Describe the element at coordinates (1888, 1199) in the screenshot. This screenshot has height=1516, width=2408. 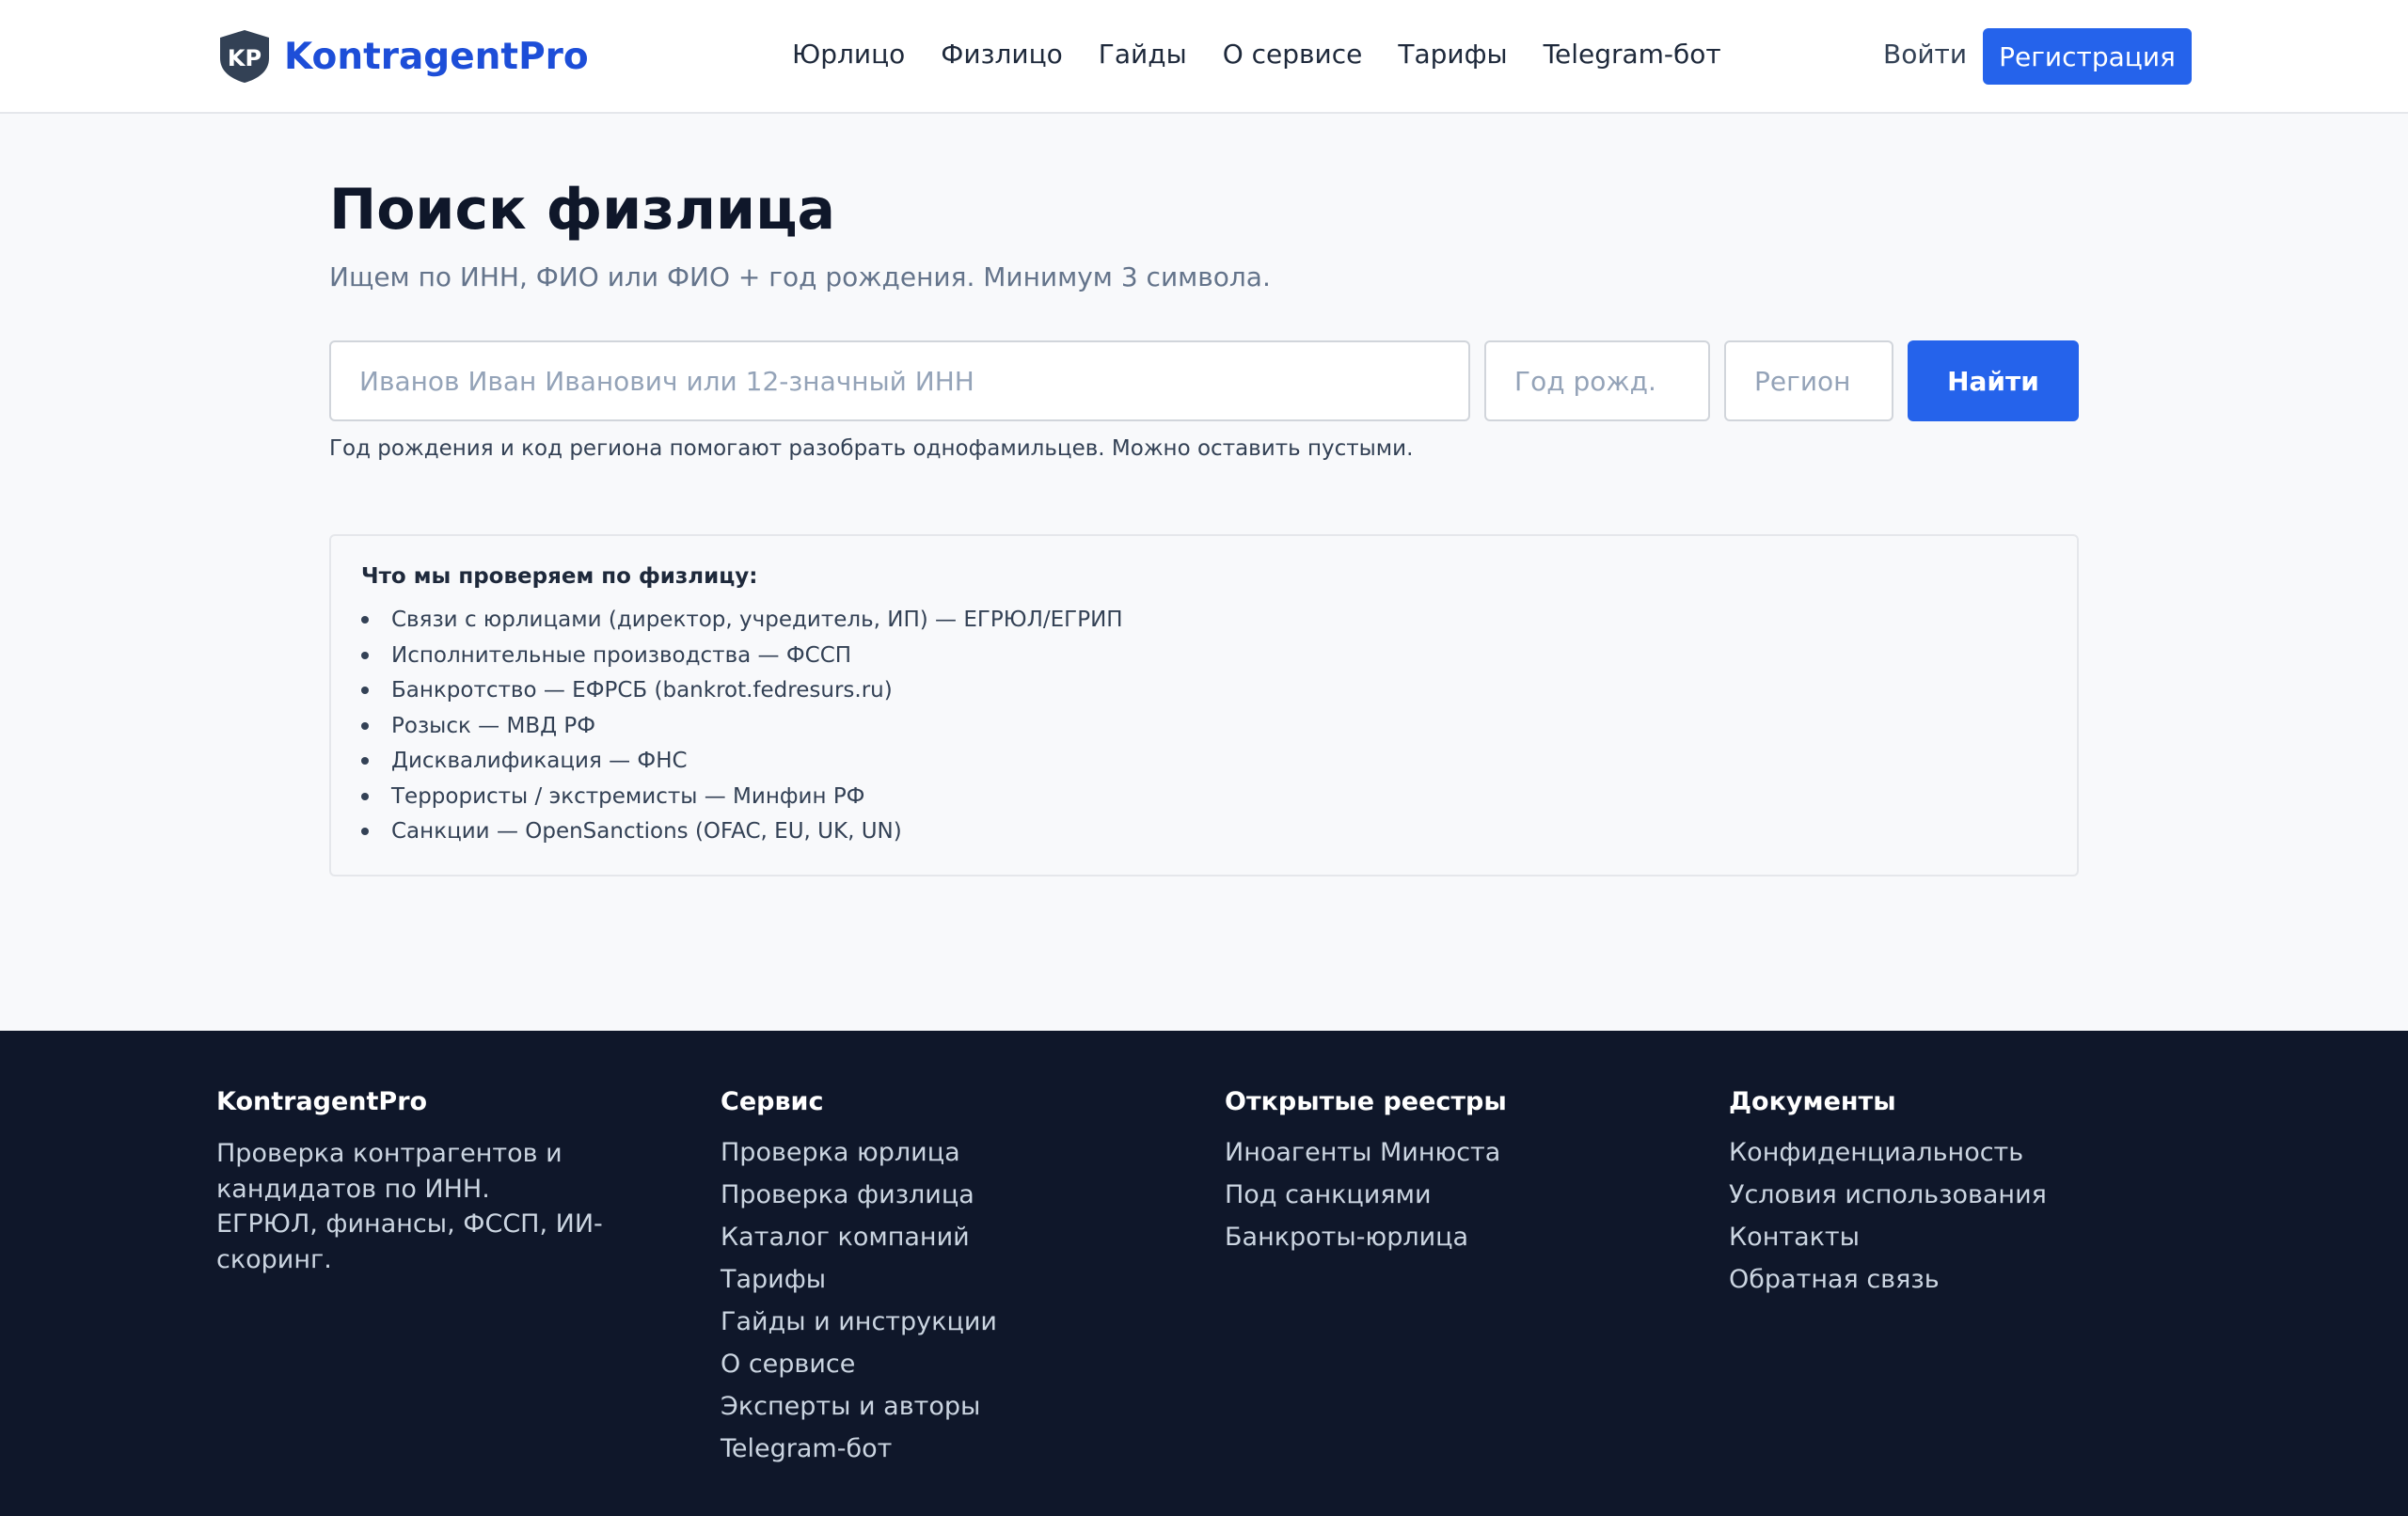
I see `footer-link: Условия использования` at that location.